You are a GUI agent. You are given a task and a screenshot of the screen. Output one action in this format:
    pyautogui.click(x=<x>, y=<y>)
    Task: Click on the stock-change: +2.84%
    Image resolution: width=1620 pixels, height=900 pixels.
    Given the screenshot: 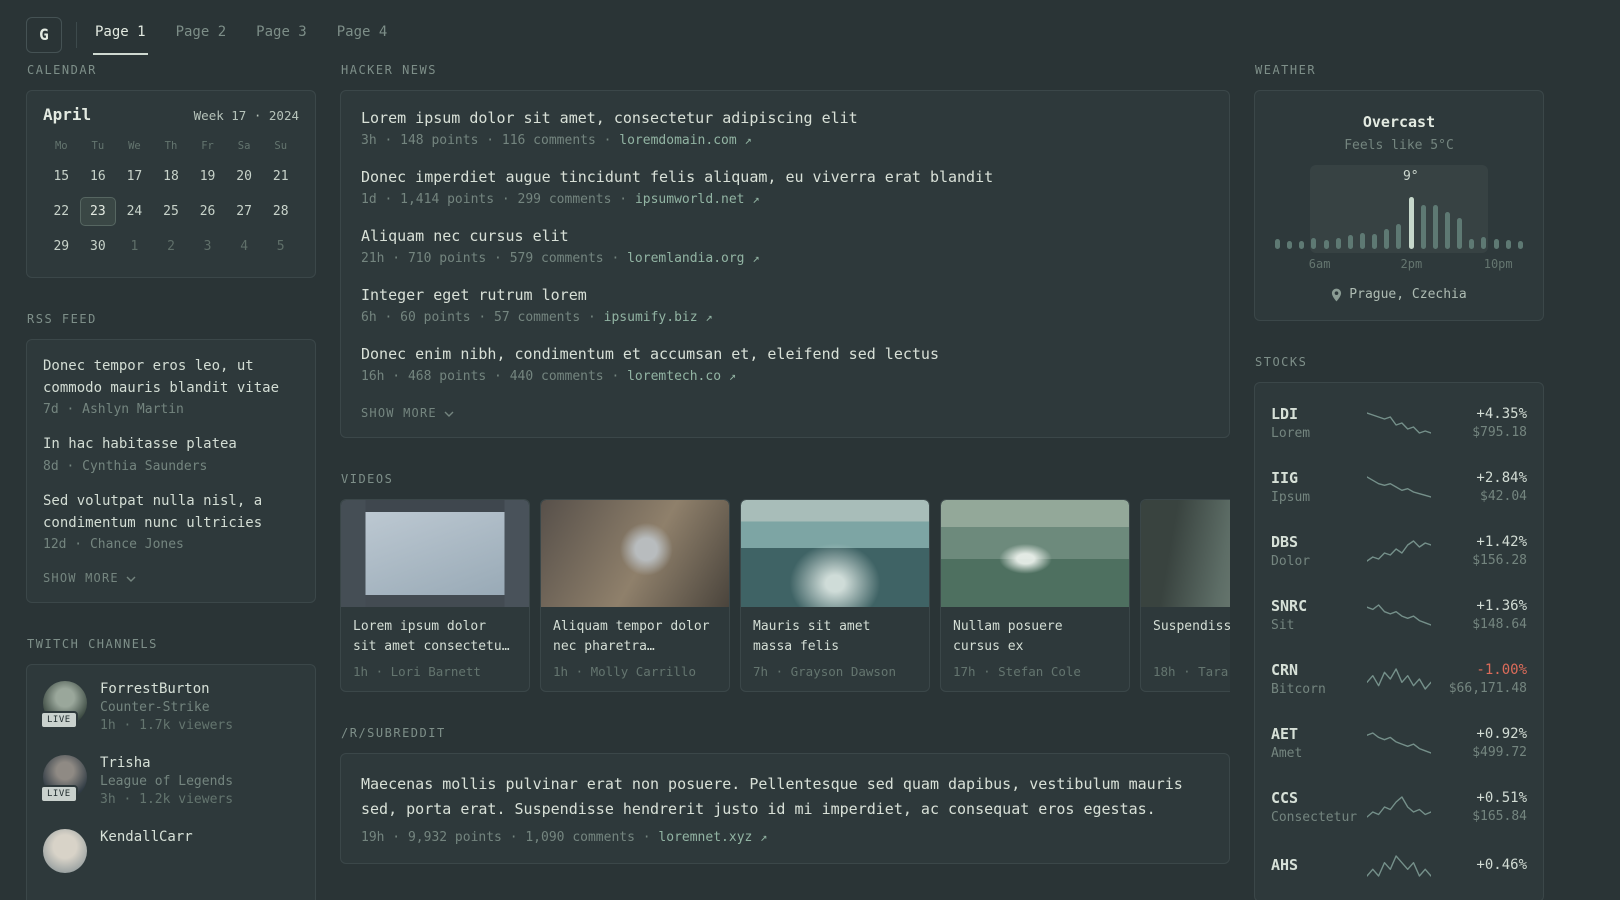 What is the action you would take?
    pyautogui.click(x=1501, y=478)
    